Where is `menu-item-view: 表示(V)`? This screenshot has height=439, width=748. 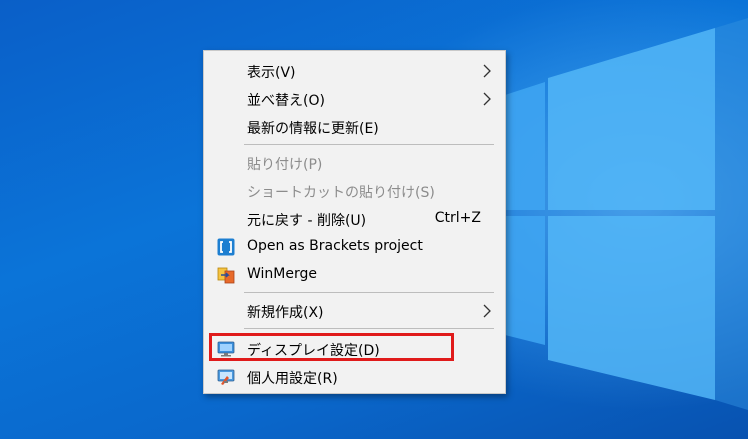
menu-item-view: 表示(V) is located at coordinates (354, 71).